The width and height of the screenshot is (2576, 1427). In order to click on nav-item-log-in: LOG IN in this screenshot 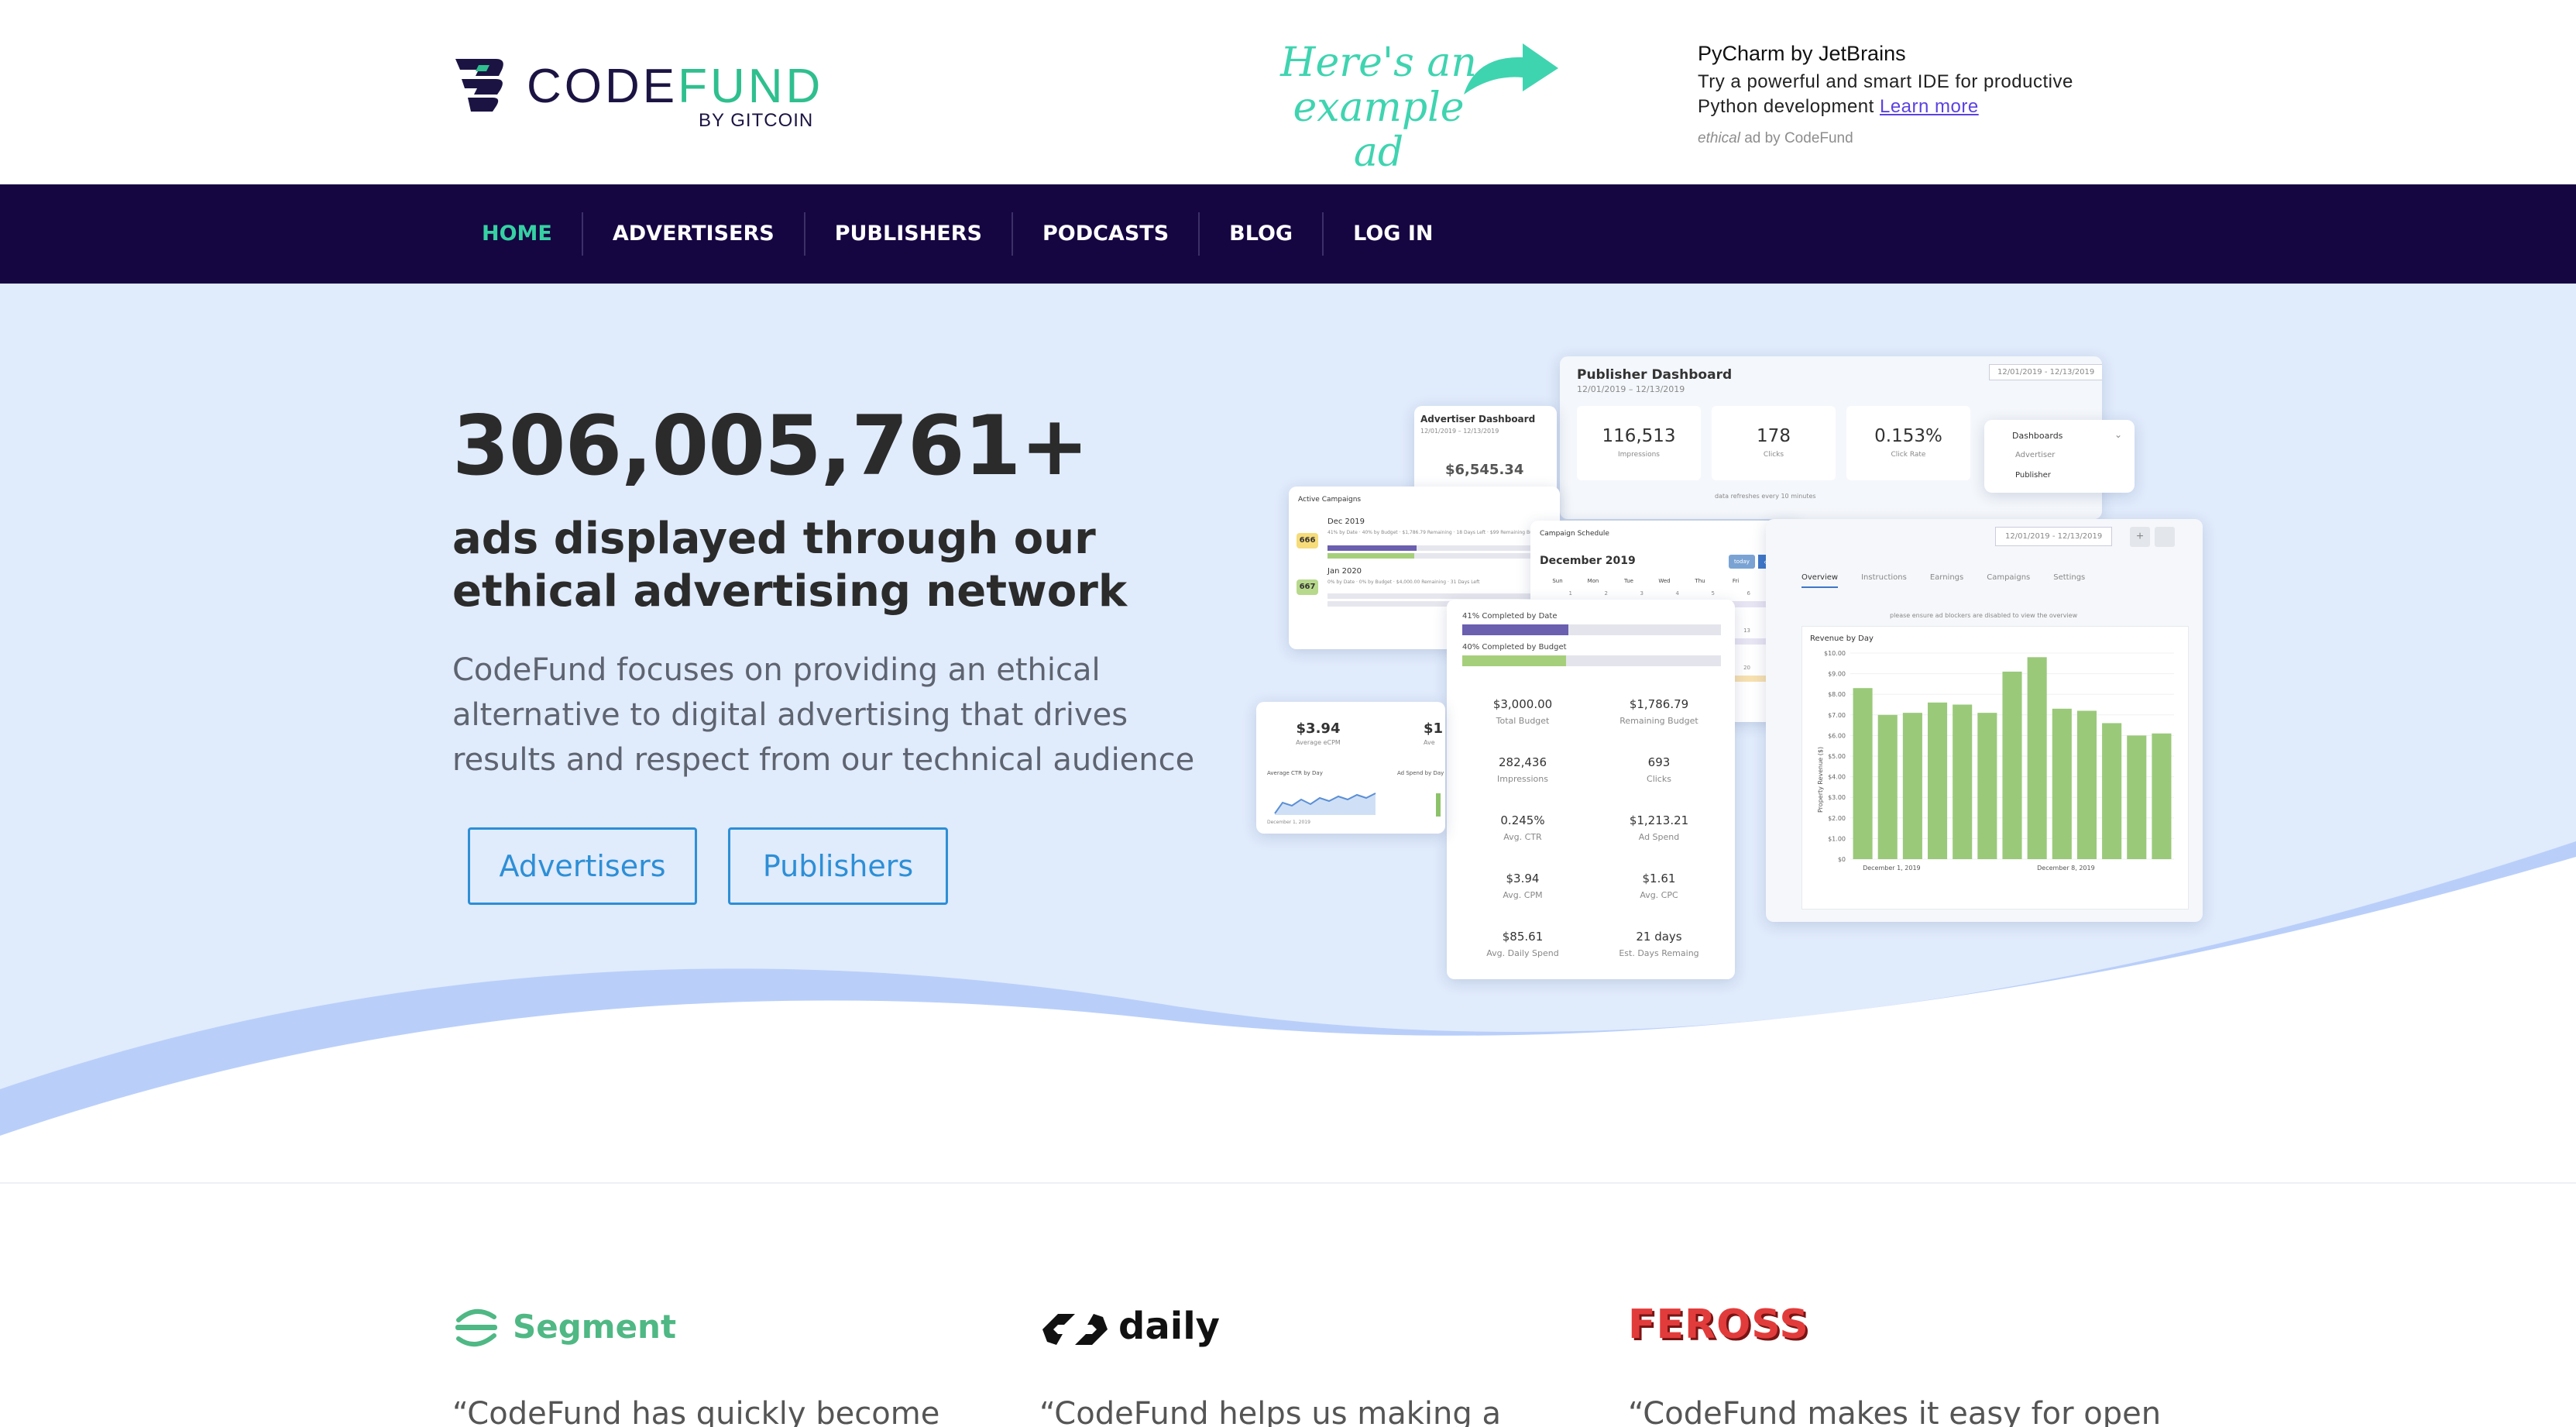, I will do `click(1392, 234)`.